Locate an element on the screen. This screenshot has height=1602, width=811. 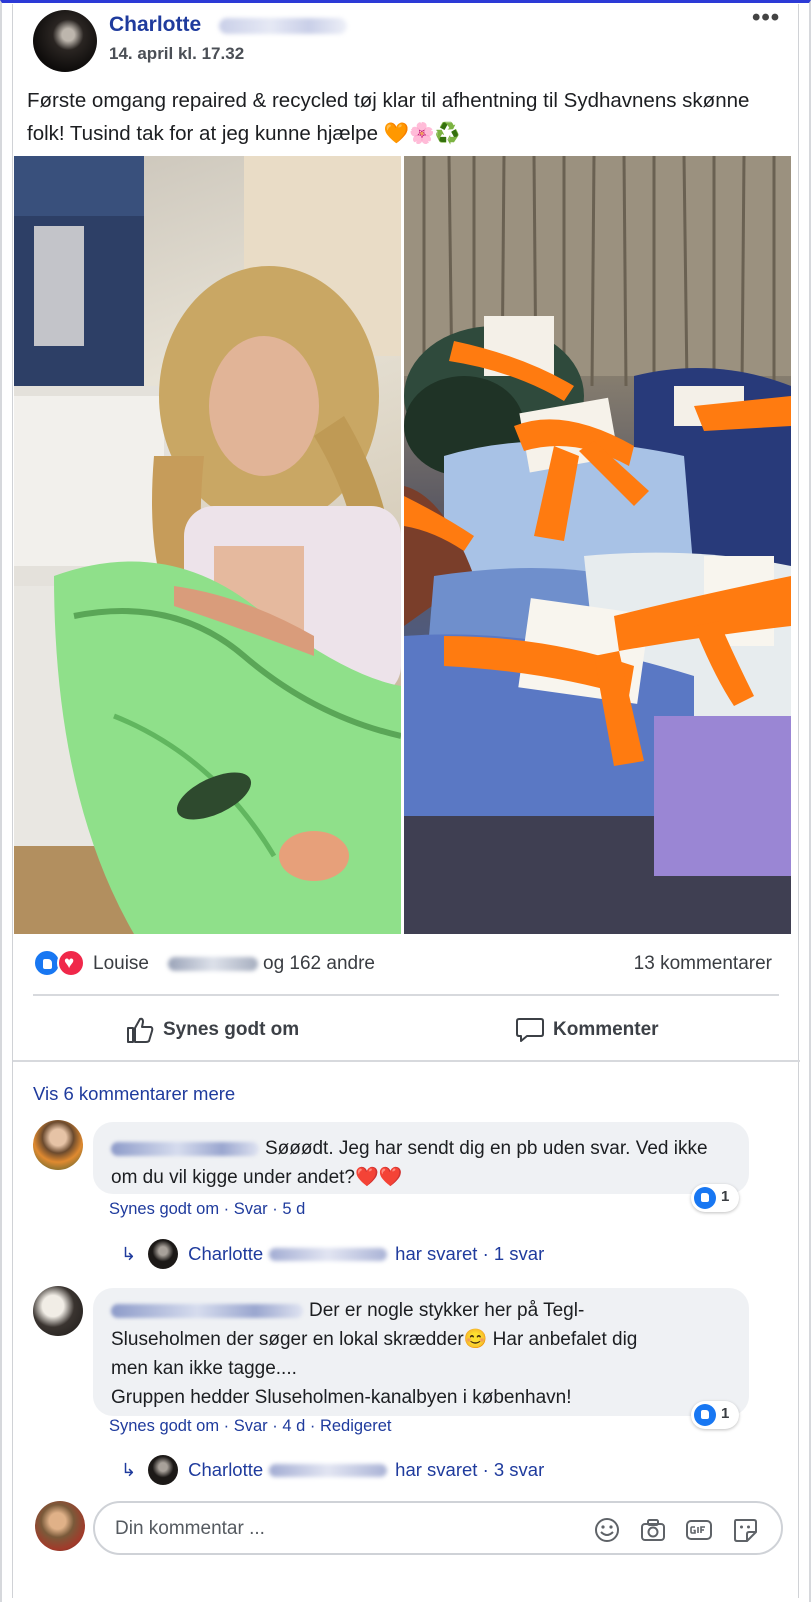
reactors-others: og 162 andre is located at coordinates (319, 964).